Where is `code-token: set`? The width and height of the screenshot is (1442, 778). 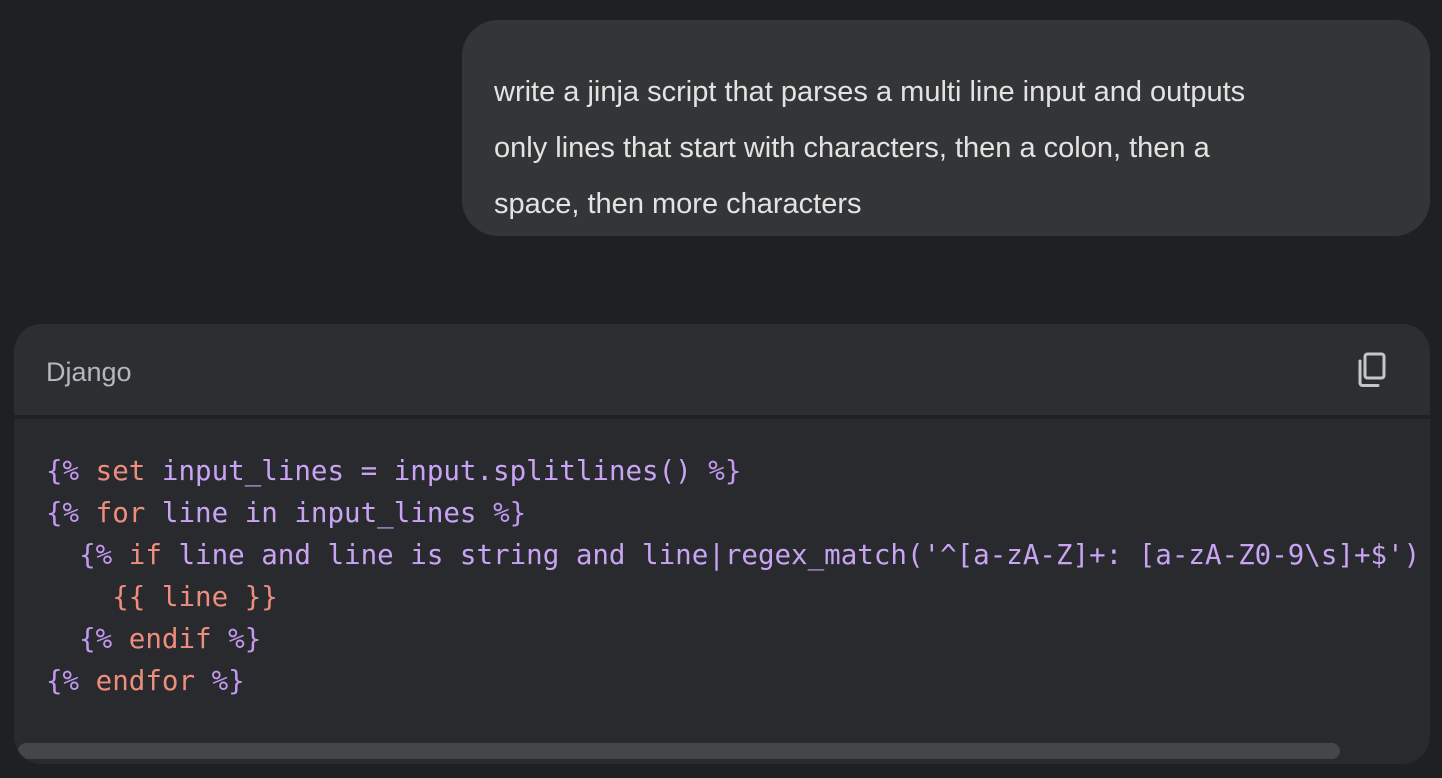 code-token: set is located at coordinates (120, 471).